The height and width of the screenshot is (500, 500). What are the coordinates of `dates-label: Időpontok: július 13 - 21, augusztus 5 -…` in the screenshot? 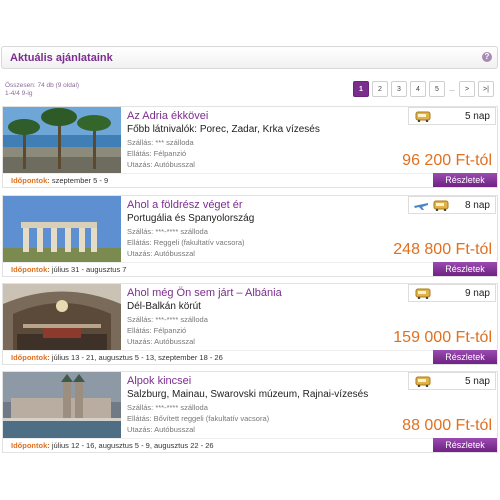 It's located at (117, 357).